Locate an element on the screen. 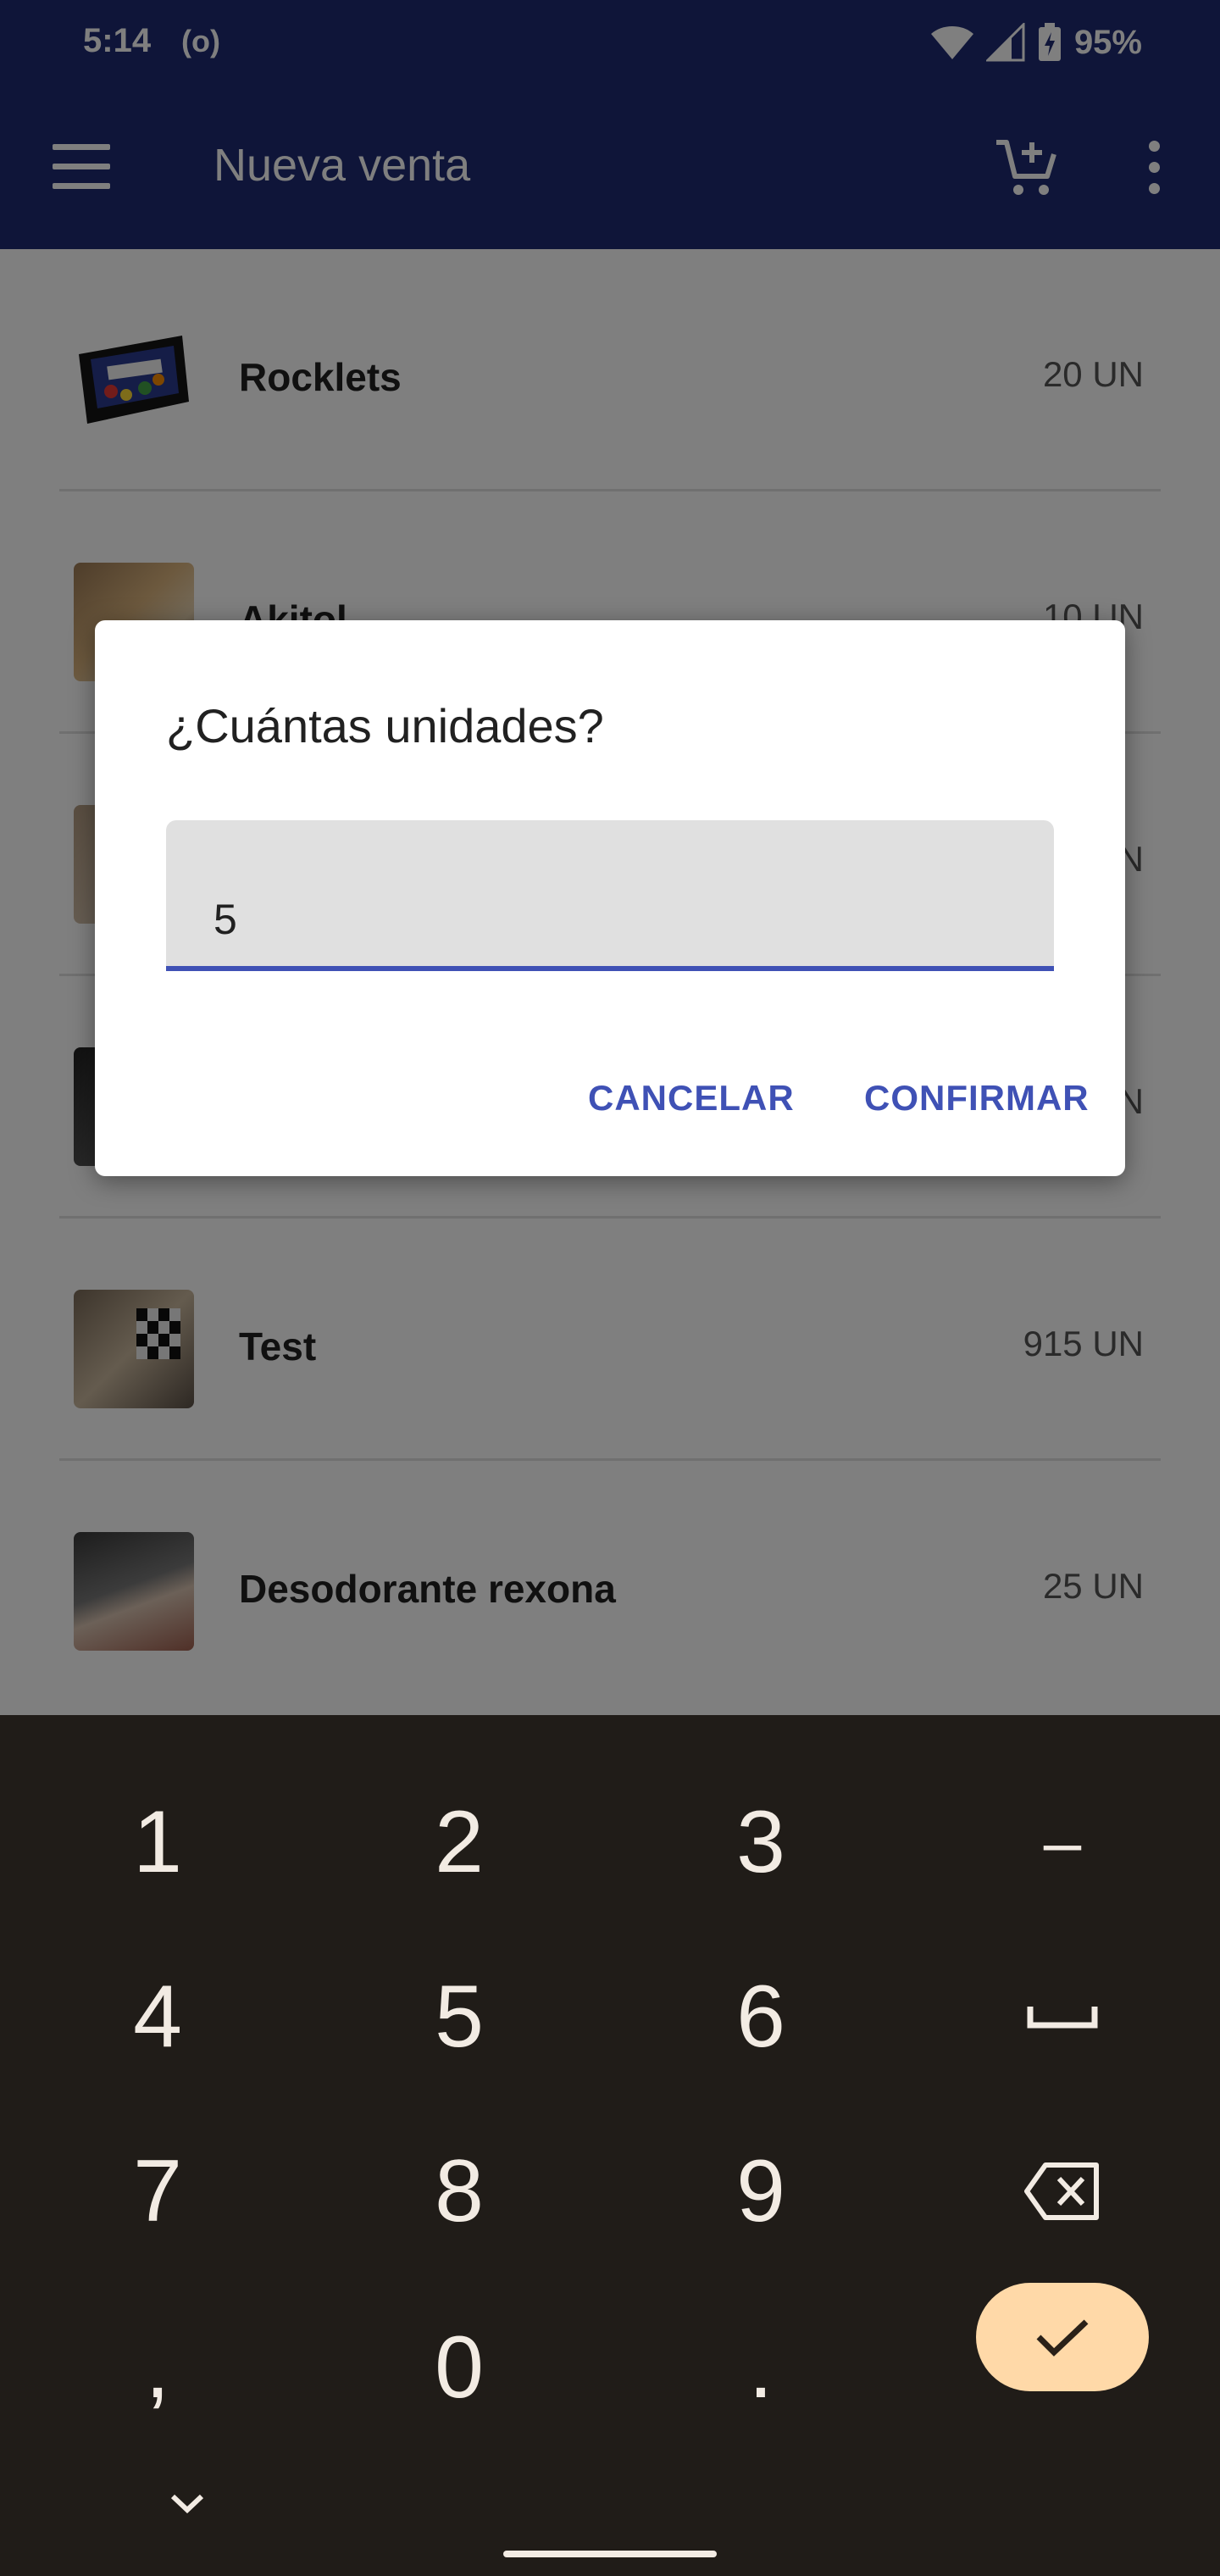 This screenshot has width=1220, height=2576. key-minus: – is located at coordinates (1062, 1842).